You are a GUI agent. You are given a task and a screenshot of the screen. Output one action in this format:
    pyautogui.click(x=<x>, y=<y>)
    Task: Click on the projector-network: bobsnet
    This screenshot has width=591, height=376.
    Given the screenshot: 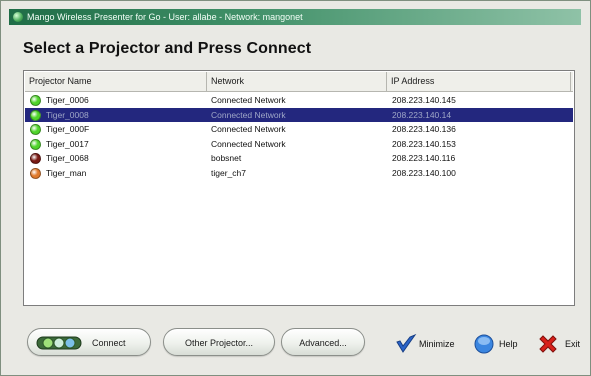 What is the action you would take?
    pyautogui.click(x=226, y=158)
    